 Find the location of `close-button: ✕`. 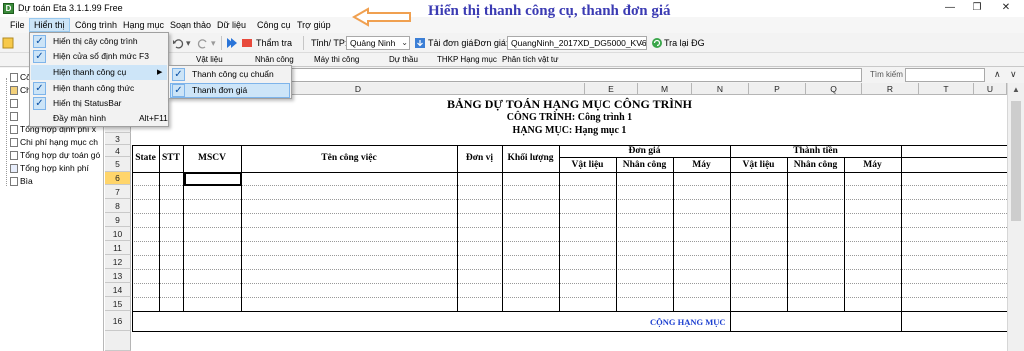

close-button: ✕ is located at coordinates (1006, 8).